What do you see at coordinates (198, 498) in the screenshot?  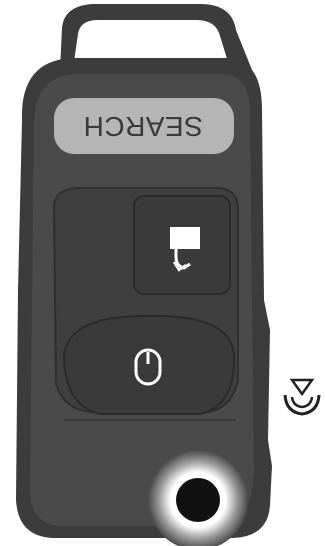 I see `key-cylinder-icon` at bounding box center [198, 498].